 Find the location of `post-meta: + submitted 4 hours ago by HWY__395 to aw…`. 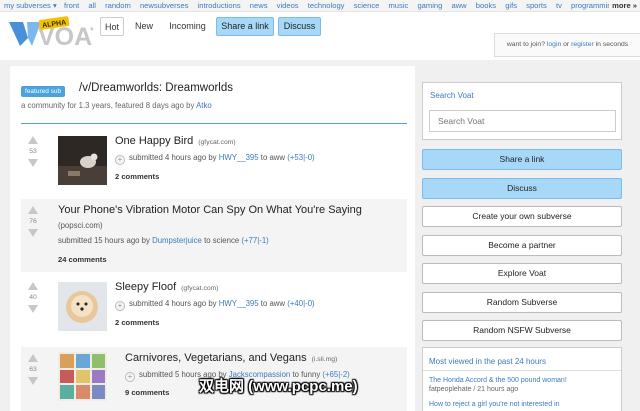

post-meta: + submitted 4 hours ago by HWY__395 to aw… is located at coordinates (215, 305).